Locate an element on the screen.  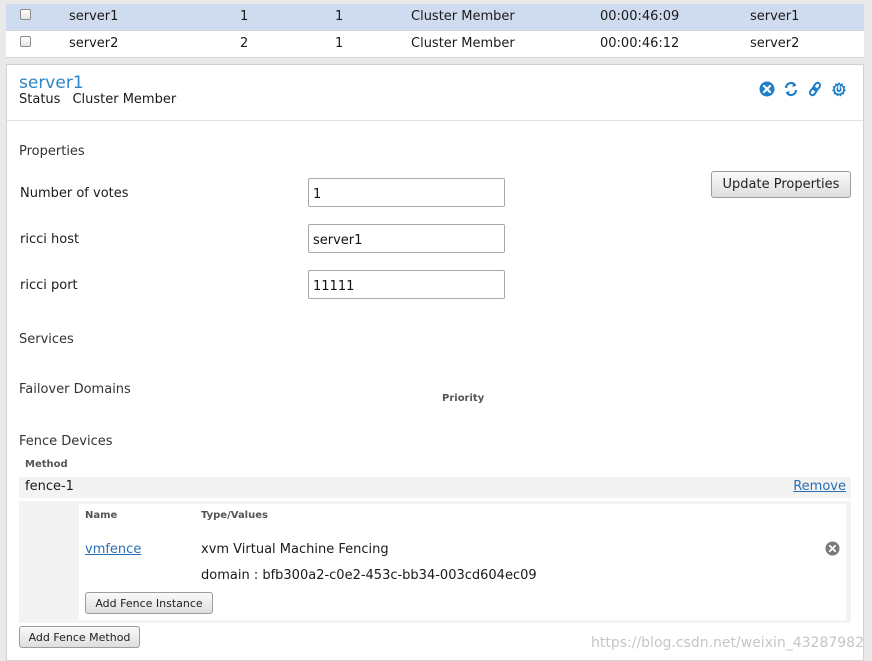
node-votes: 1 is located at coordinates (244, 16).